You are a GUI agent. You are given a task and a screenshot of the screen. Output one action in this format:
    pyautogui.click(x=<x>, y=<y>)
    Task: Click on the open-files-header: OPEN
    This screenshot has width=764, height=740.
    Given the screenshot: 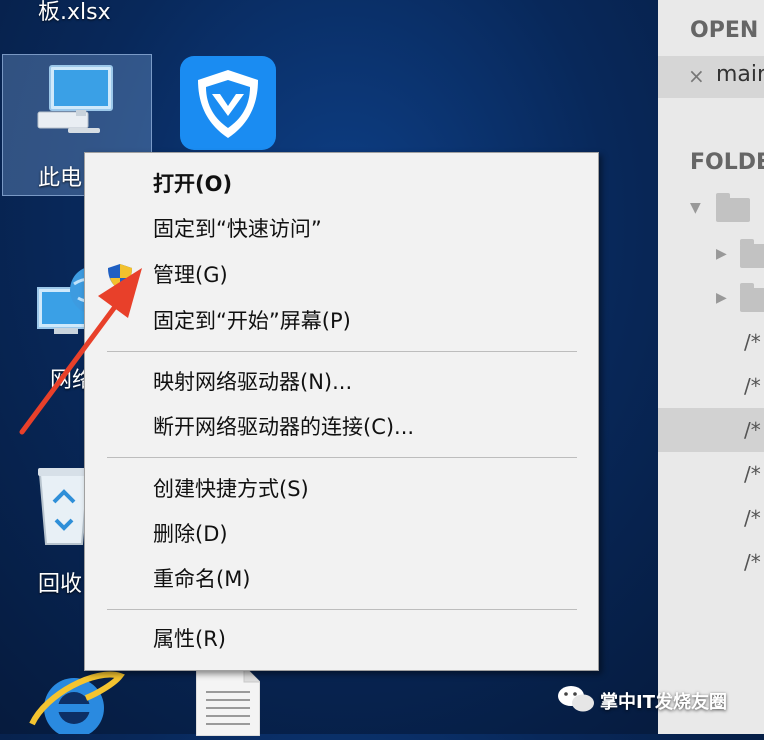 What is the action you would take?
    pyautogui.click(x=724, y=30)
    